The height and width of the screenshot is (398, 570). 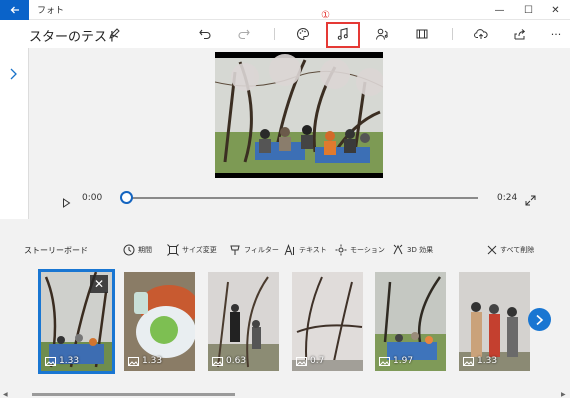 I want to click on fullscreen-icon, so click(x=530, y=200).